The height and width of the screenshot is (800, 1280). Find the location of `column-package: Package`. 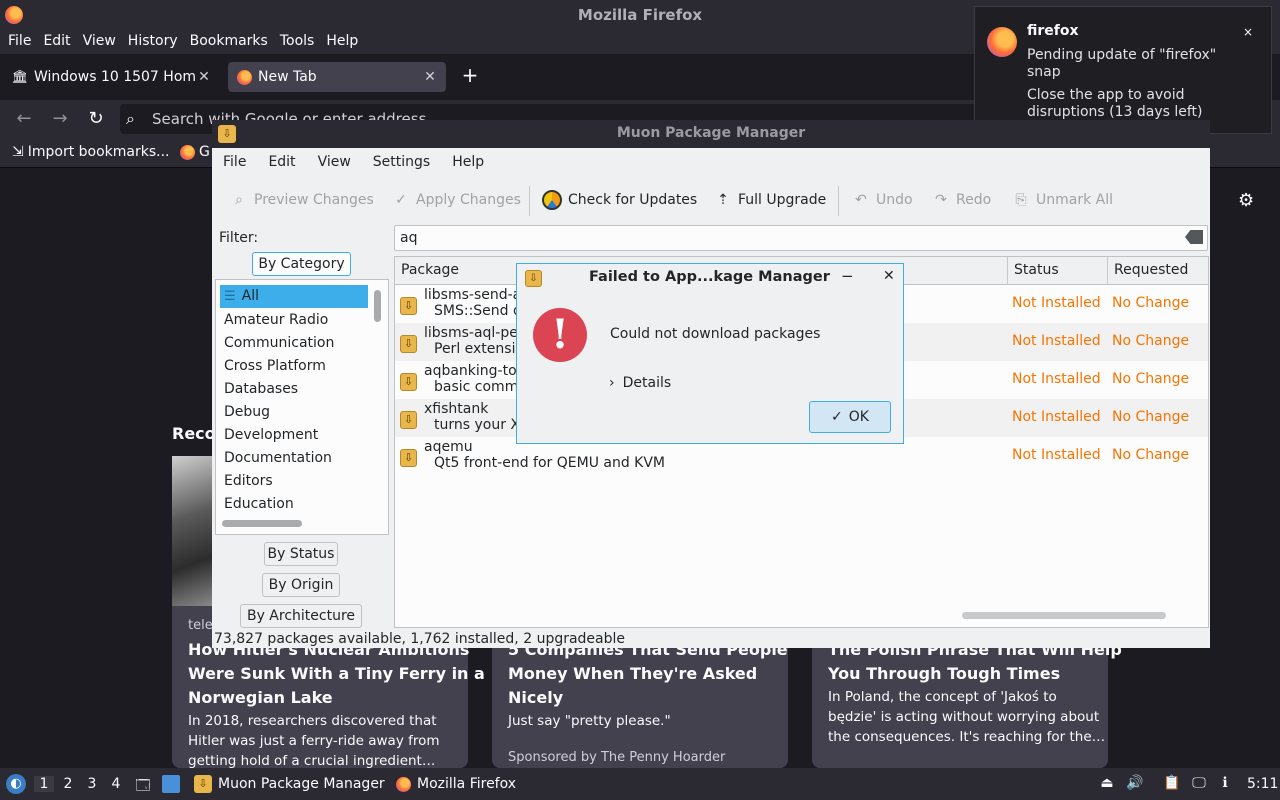

column-package: Package is located at coordinates (430, 270).